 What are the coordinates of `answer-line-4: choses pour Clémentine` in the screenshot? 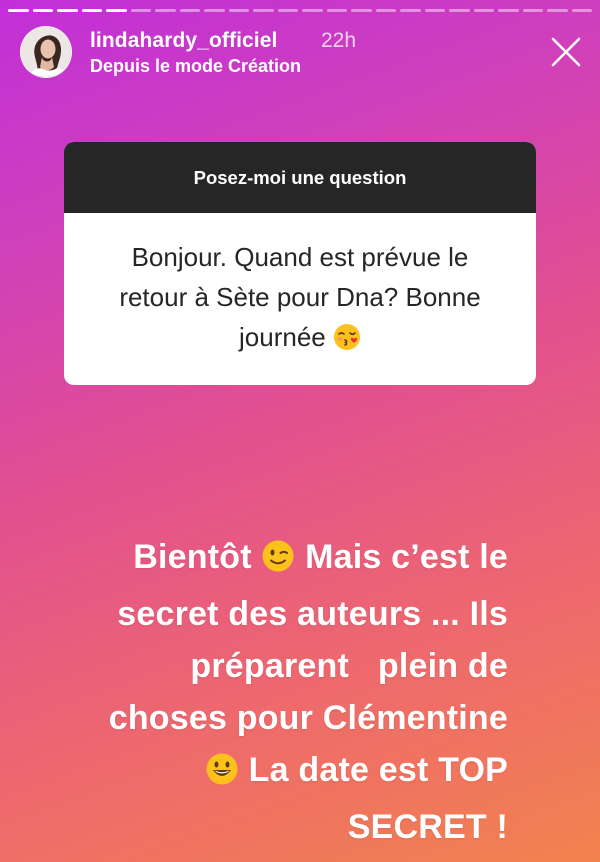 It's located at (308, 718).